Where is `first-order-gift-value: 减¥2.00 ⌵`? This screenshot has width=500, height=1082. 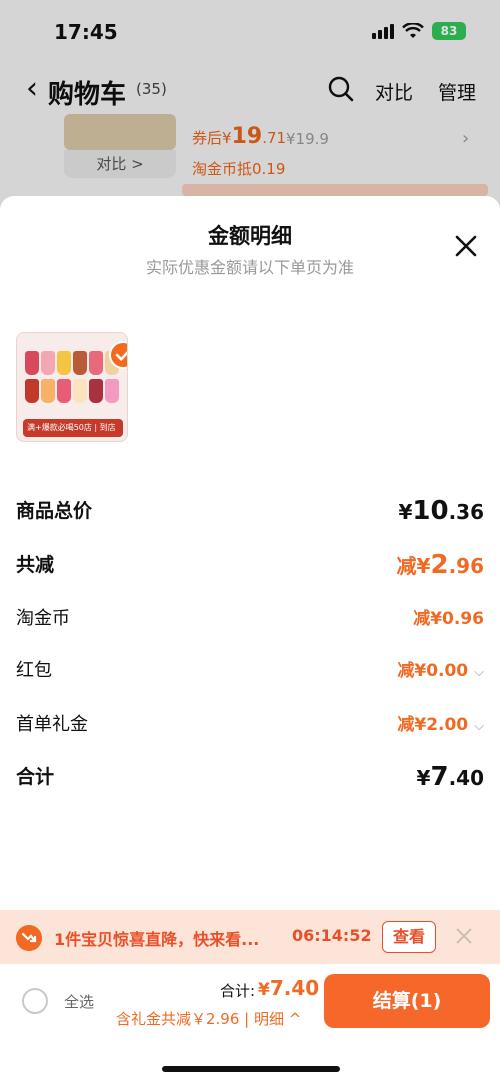 first-order-gift-value: 减¥2.00 ⌵ is located at coordinates (440, 725).